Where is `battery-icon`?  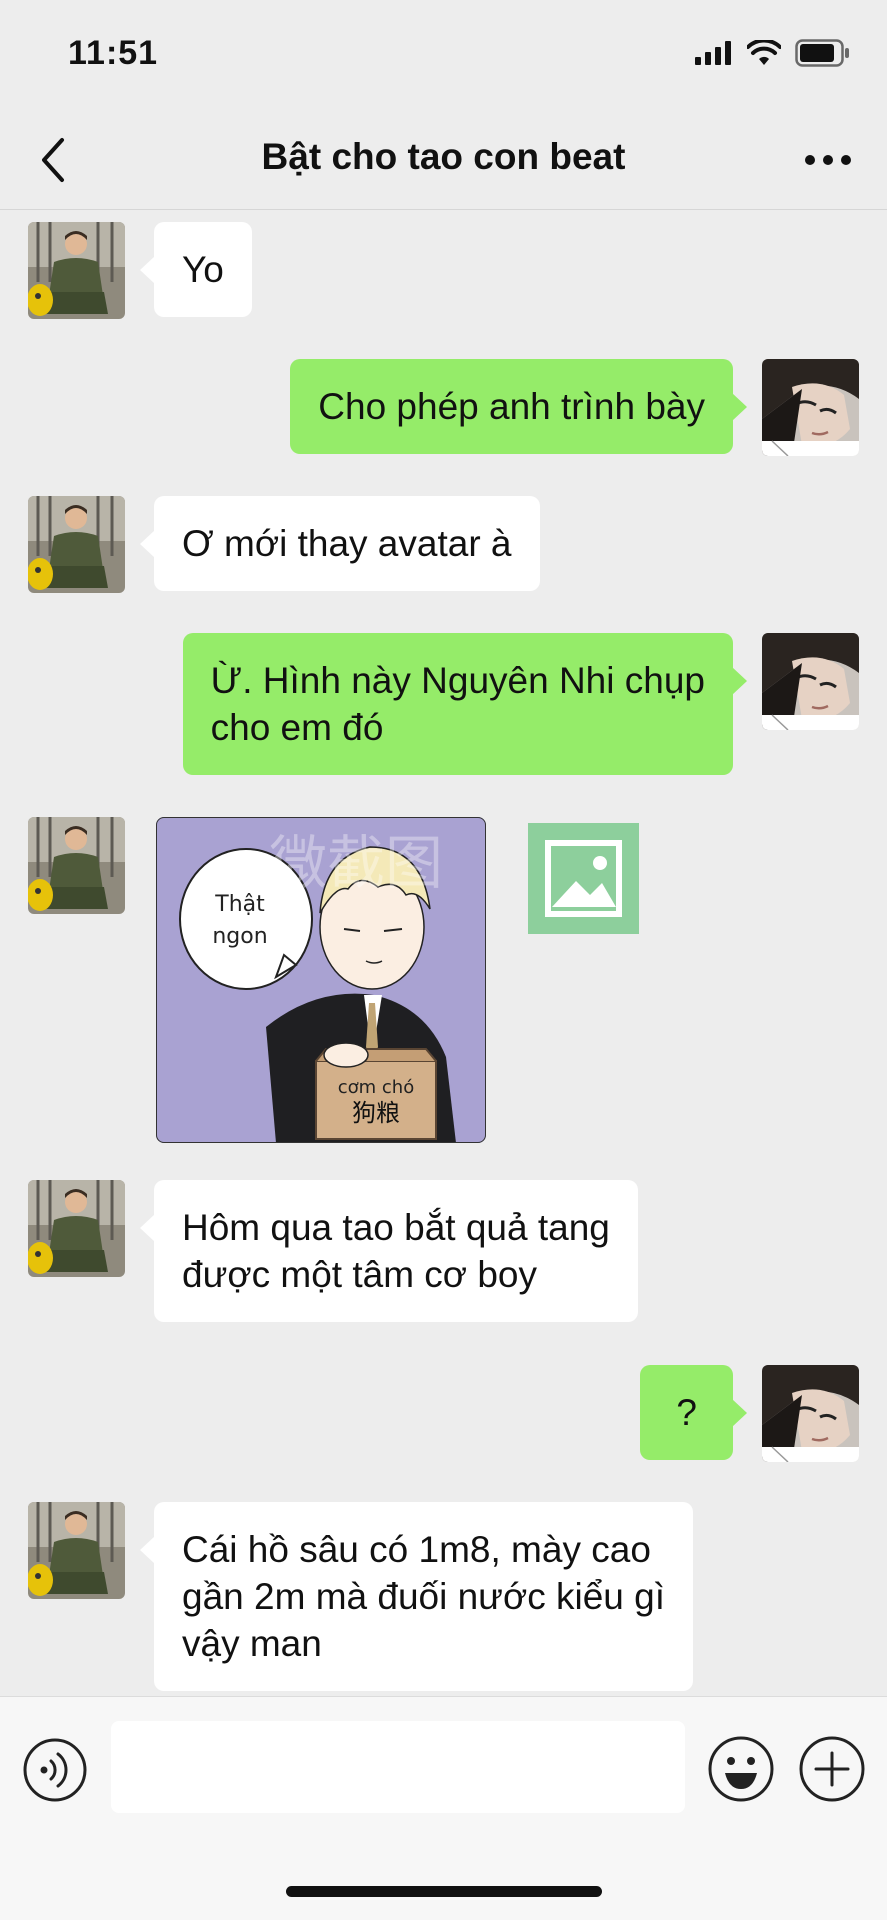 battery-icon is located at coordinates (822, 53).